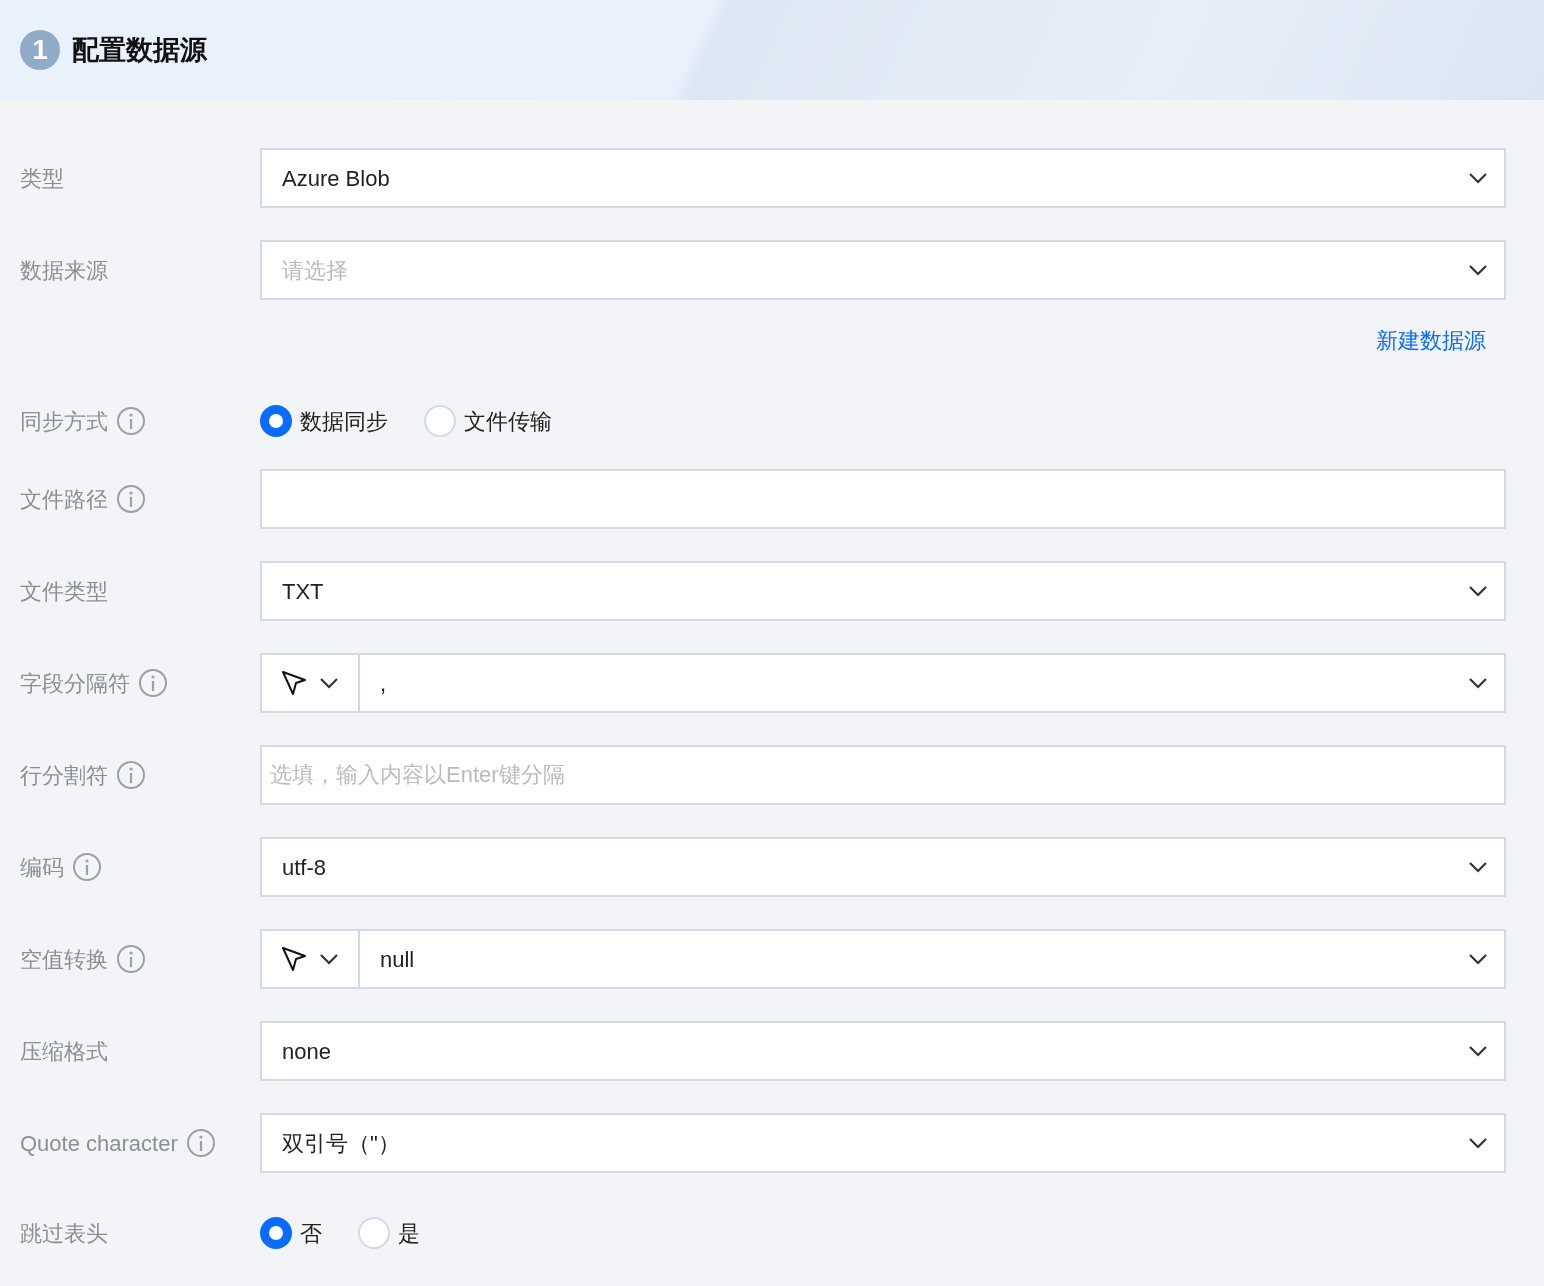 The image size is (1544, 1286). What do you see at coordinates (883, 1051) in the screenshot?
I see `select-field: none` at bounding box center [883, 1051].